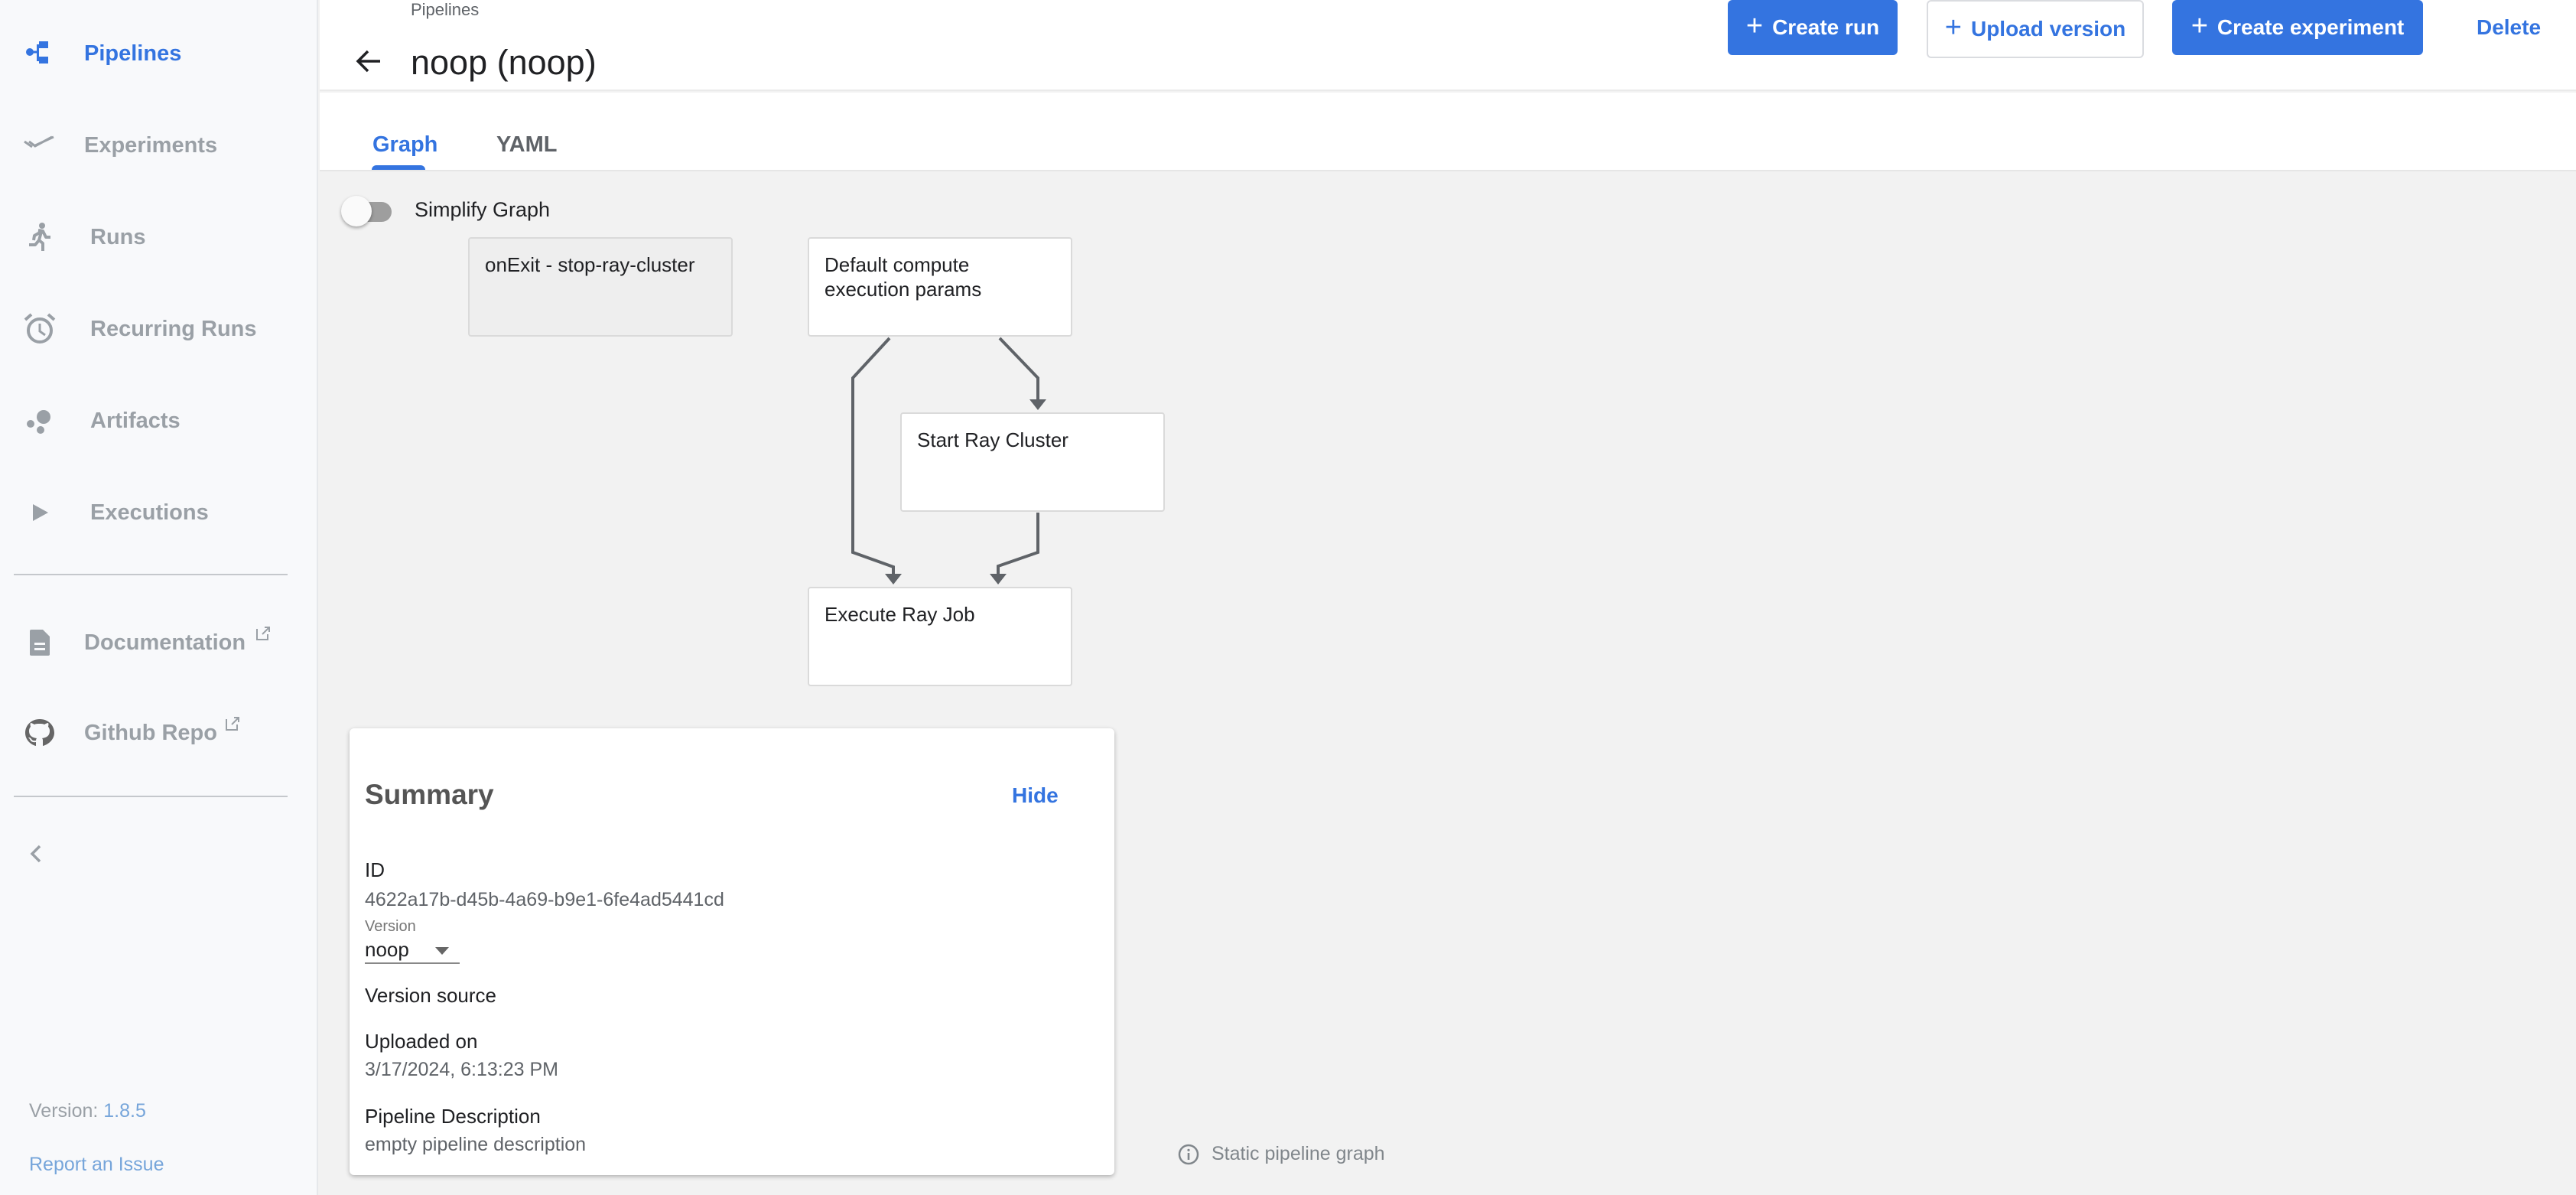 This screenshot has width=2576, height=1195. I want to click on uploaded-on-value: 3/17/2024, 6:13:23 PM, so click(461, 1070).